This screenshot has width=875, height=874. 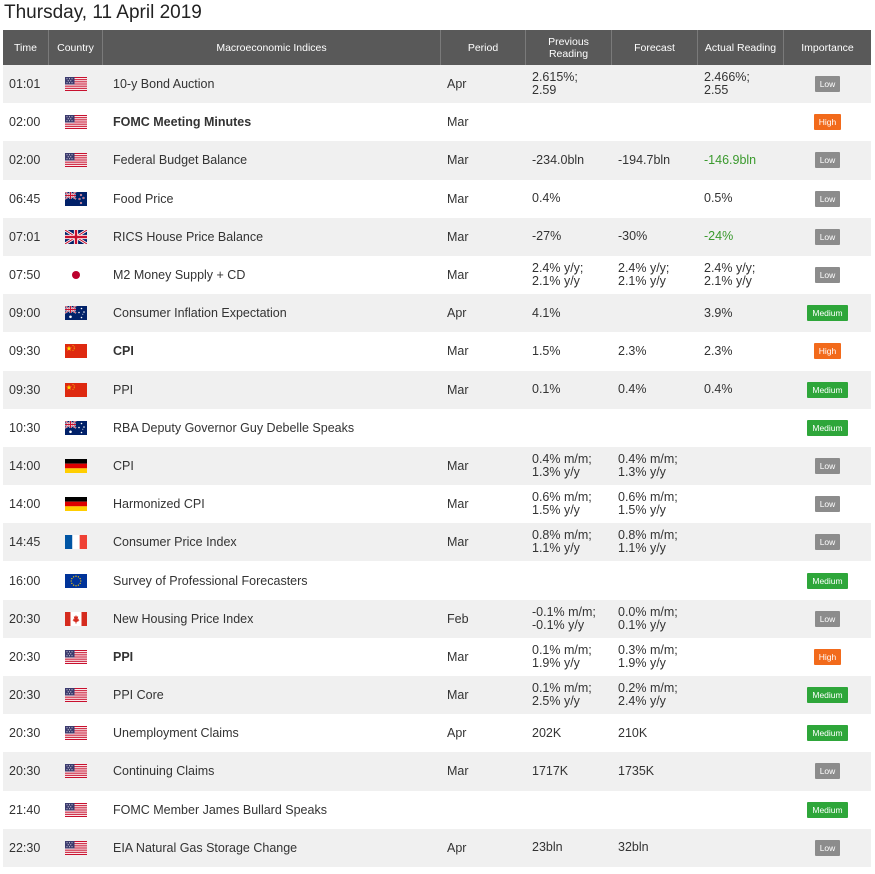 I want to click on forecast-line: 2.3%, so click(x=632, y=350).